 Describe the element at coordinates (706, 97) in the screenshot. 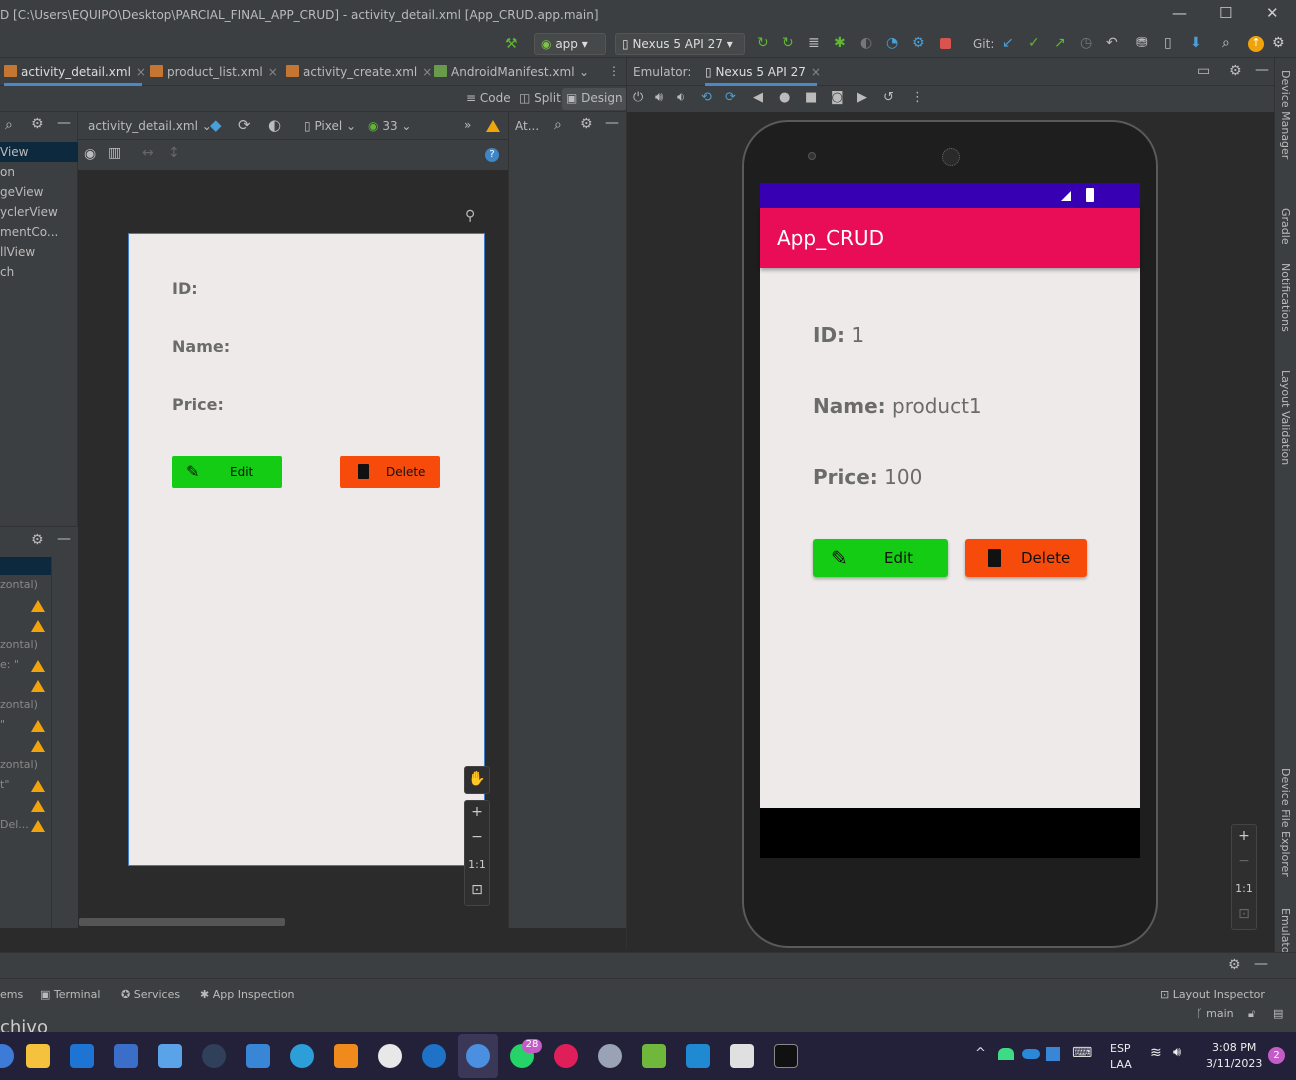

I see `rotate-left-icon: ⟲` at that location.